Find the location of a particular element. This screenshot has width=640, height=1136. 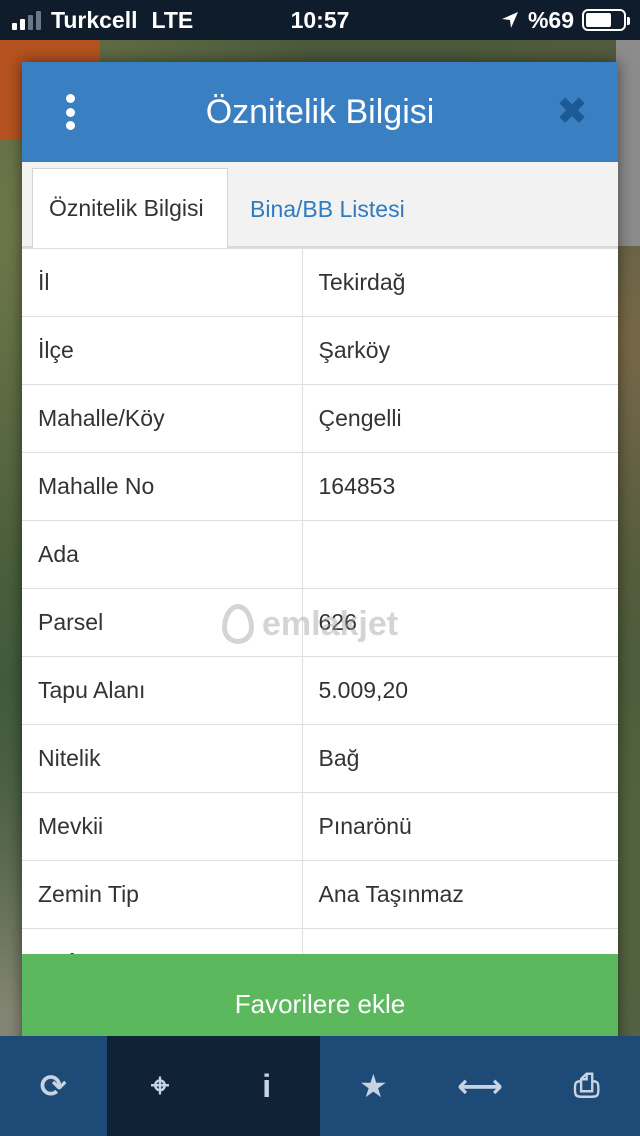

attribute-value: Ana Taşınmaz is located at coordinates (459, 894).